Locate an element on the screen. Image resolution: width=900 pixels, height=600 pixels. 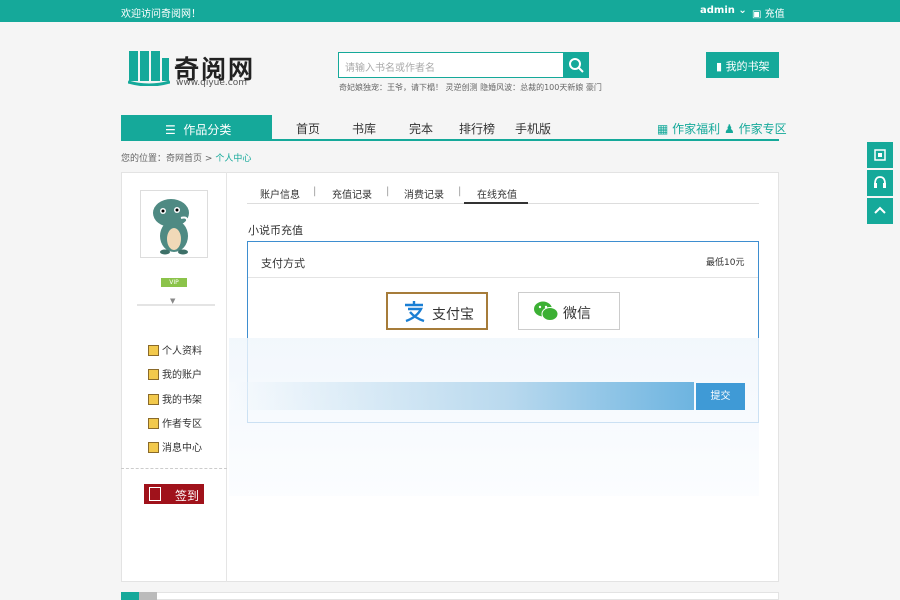
footer-tab-indicator is located at coordinates (139, 596).